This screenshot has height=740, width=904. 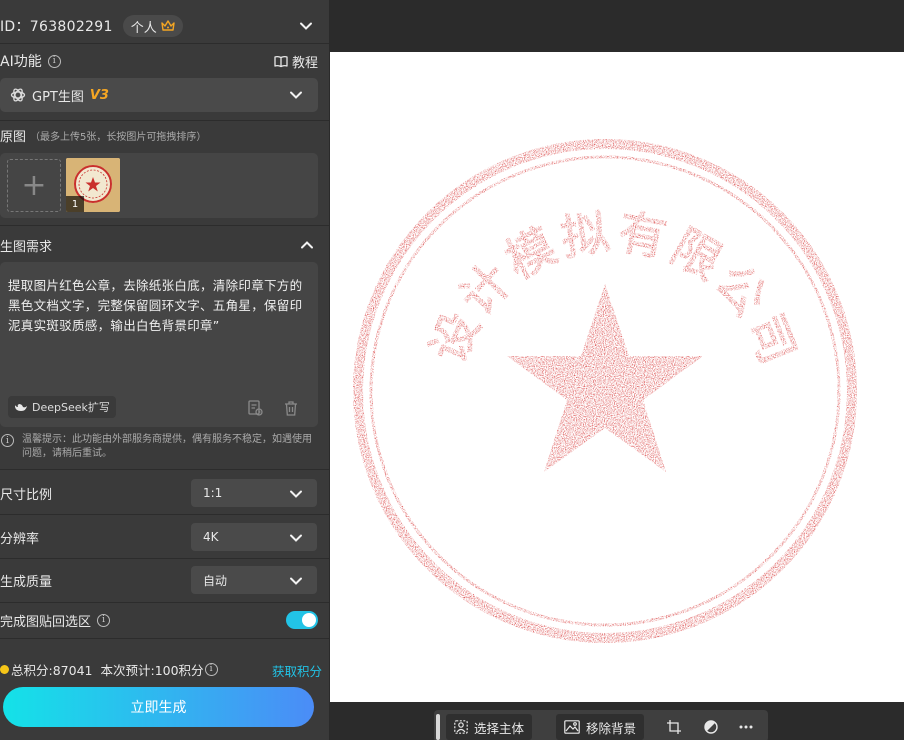 I want to click on source-image-area: + 1, so click(x=159, y=185).